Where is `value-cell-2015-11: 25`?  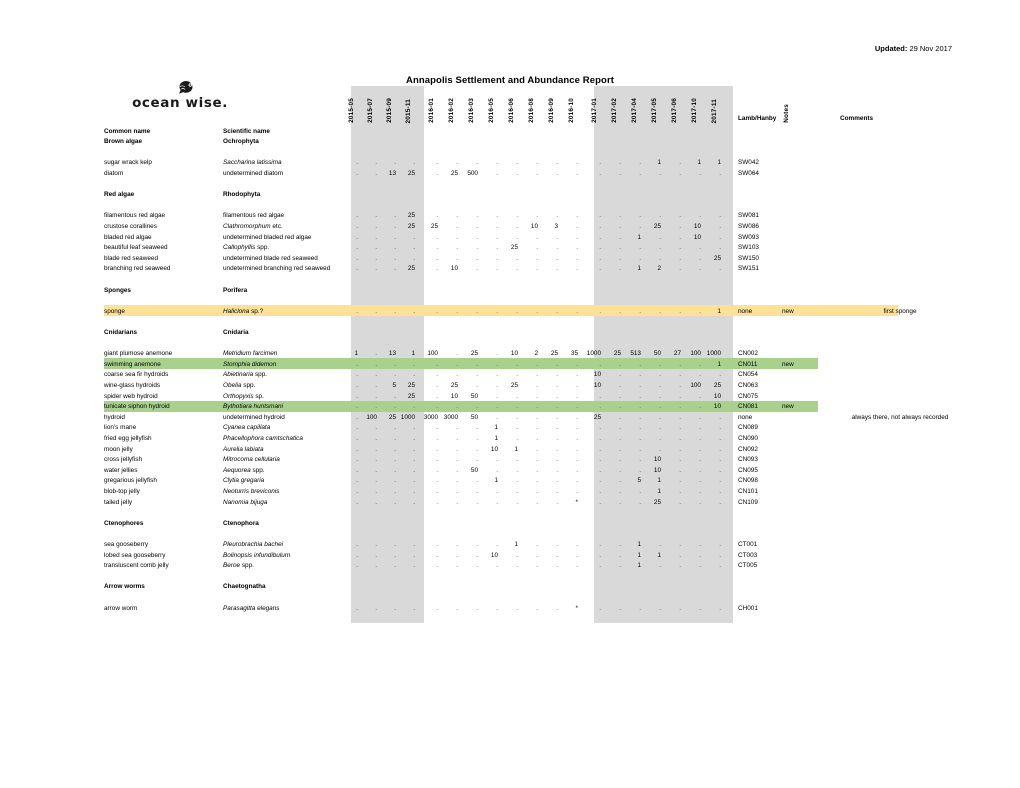
value-cell-2015-11: 25 is located at coordinates (411, 226).